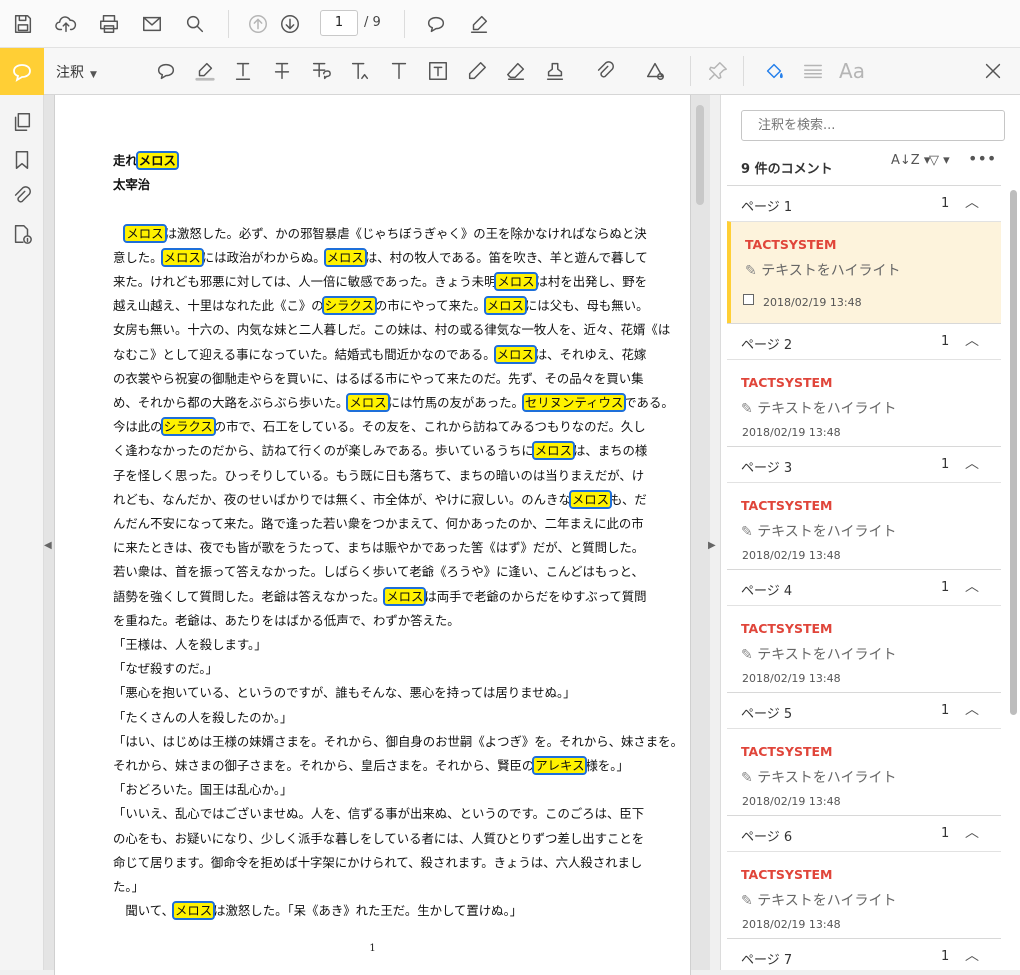  What do you see at coordinates (555, 71) in the screenshot?
I see `stamp-icon` at bounding box center [555, 71].